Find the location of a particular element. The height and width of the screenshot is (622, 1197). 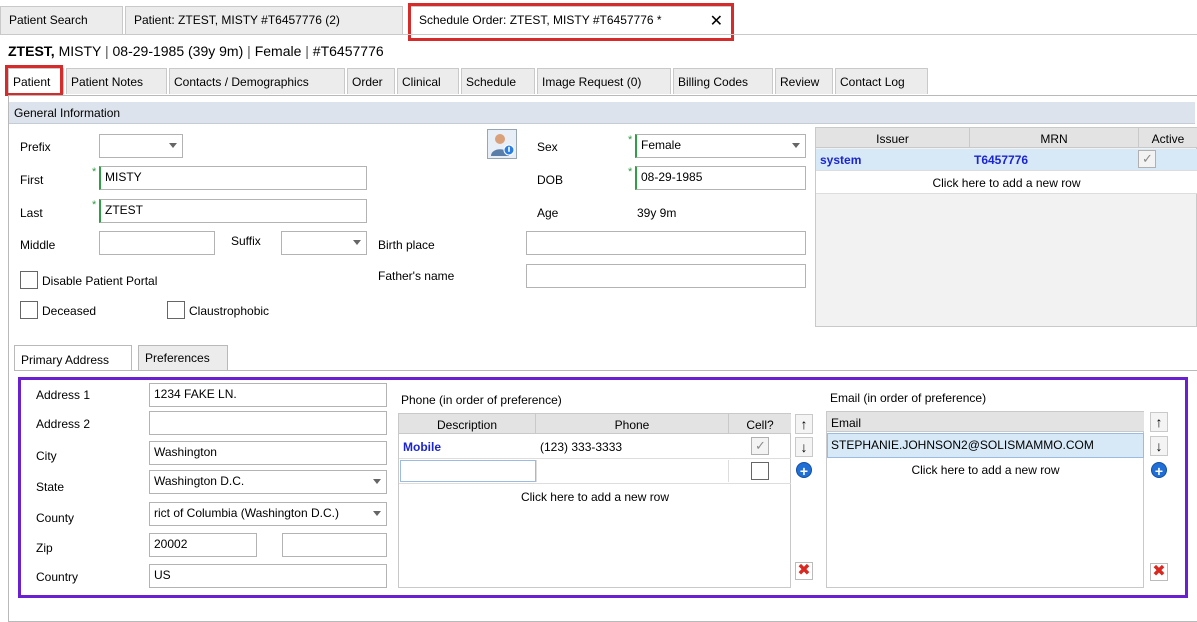

prefix-select is located at coordinates (141, 146).